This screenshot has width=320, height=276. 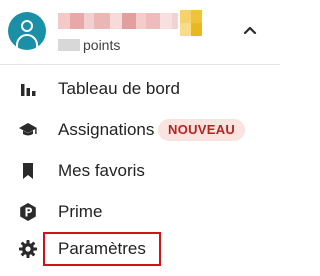 What do you see at coordinates (28, 249) in the screenshot?
I see `gear-icon` at bounding box center [28, 249].